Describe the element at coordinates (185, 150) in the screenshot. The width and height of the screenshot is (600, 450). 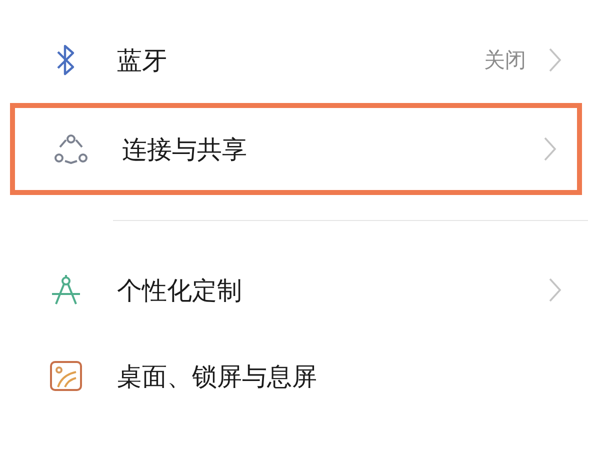
I see `item-label: 连接与共享` at that location.